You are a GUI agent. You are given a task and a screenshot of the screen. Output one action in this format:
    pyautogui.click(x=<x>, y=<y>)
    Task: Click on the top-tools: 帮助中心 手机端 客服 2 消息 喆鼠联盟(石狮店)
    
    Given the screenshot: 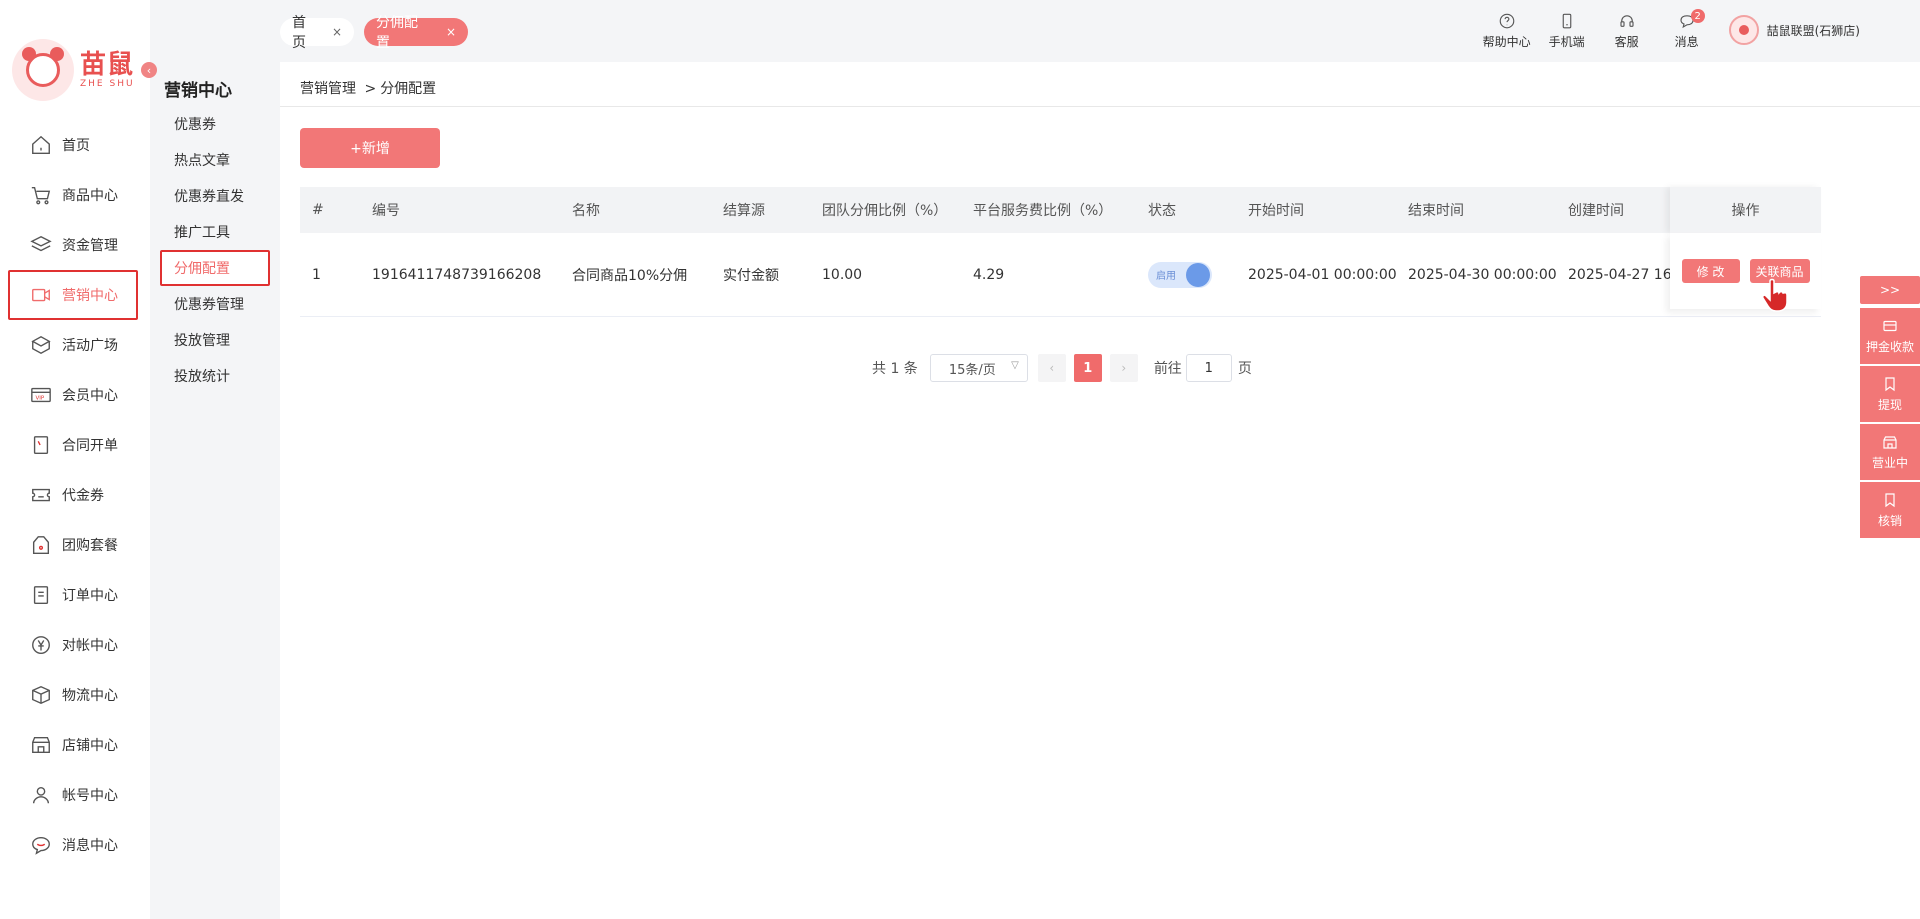 What is the action you would take?
    pyautogui.click(x=1668, y=29)
    